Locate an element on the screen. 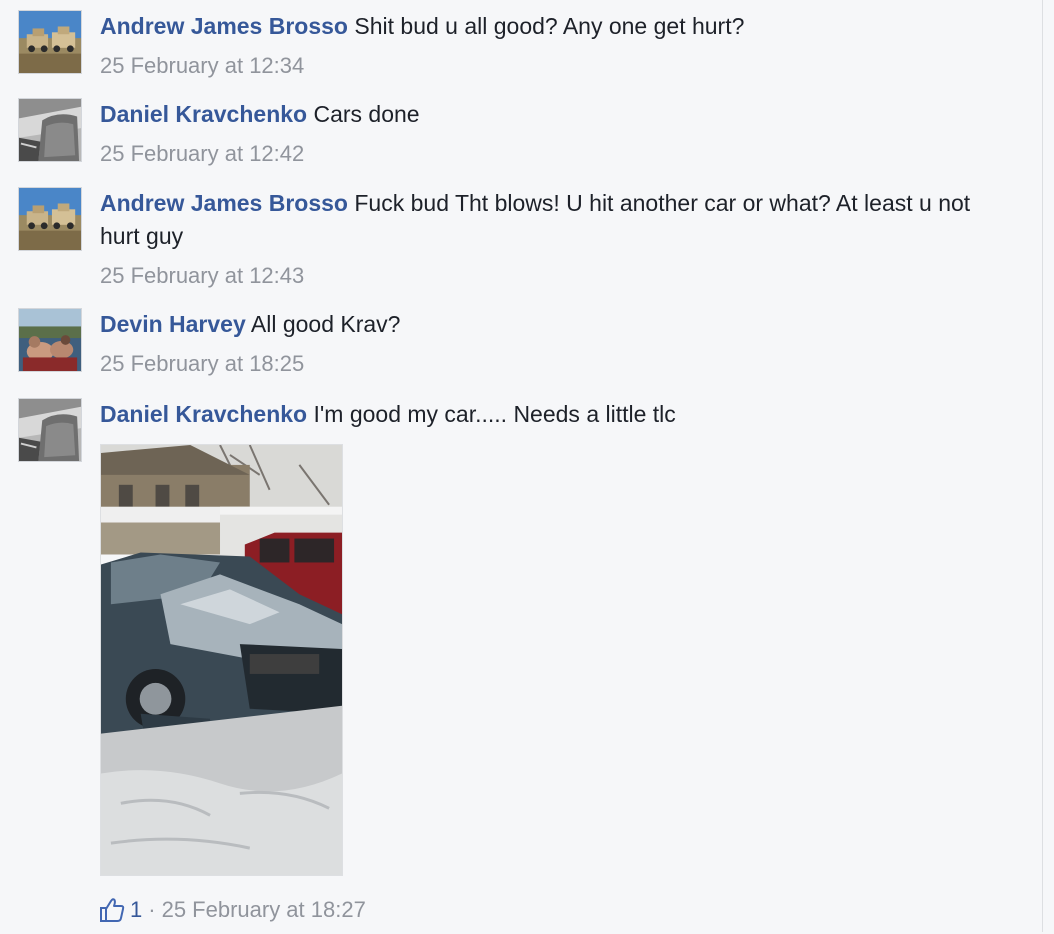  comment-message: Cars done is located at coordinates (366, 114).